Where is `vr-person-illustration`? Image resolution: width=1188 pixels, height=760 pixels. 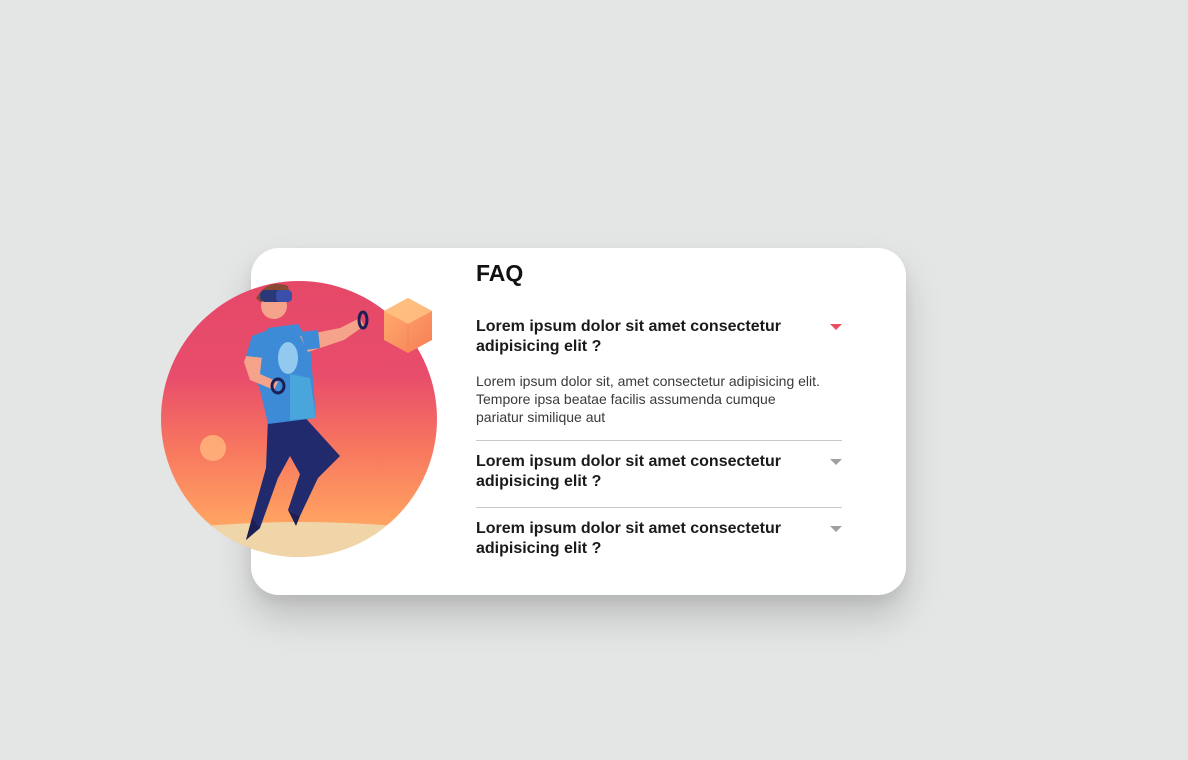
vr-person-illustration is located at coordinates (299, 419).